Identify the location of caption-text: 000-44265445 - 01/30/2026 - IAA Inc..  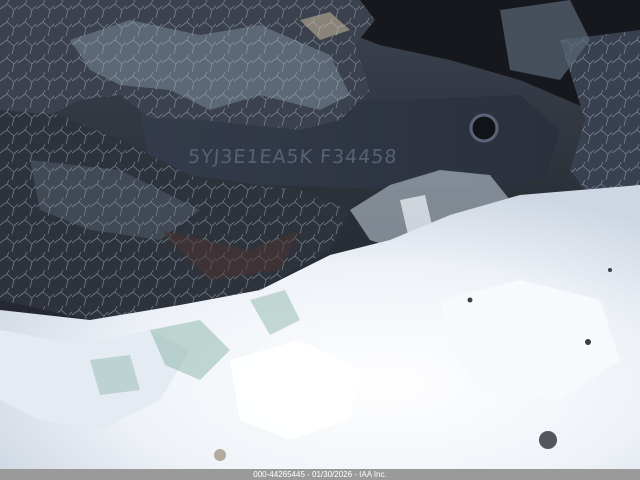
(320, 474).